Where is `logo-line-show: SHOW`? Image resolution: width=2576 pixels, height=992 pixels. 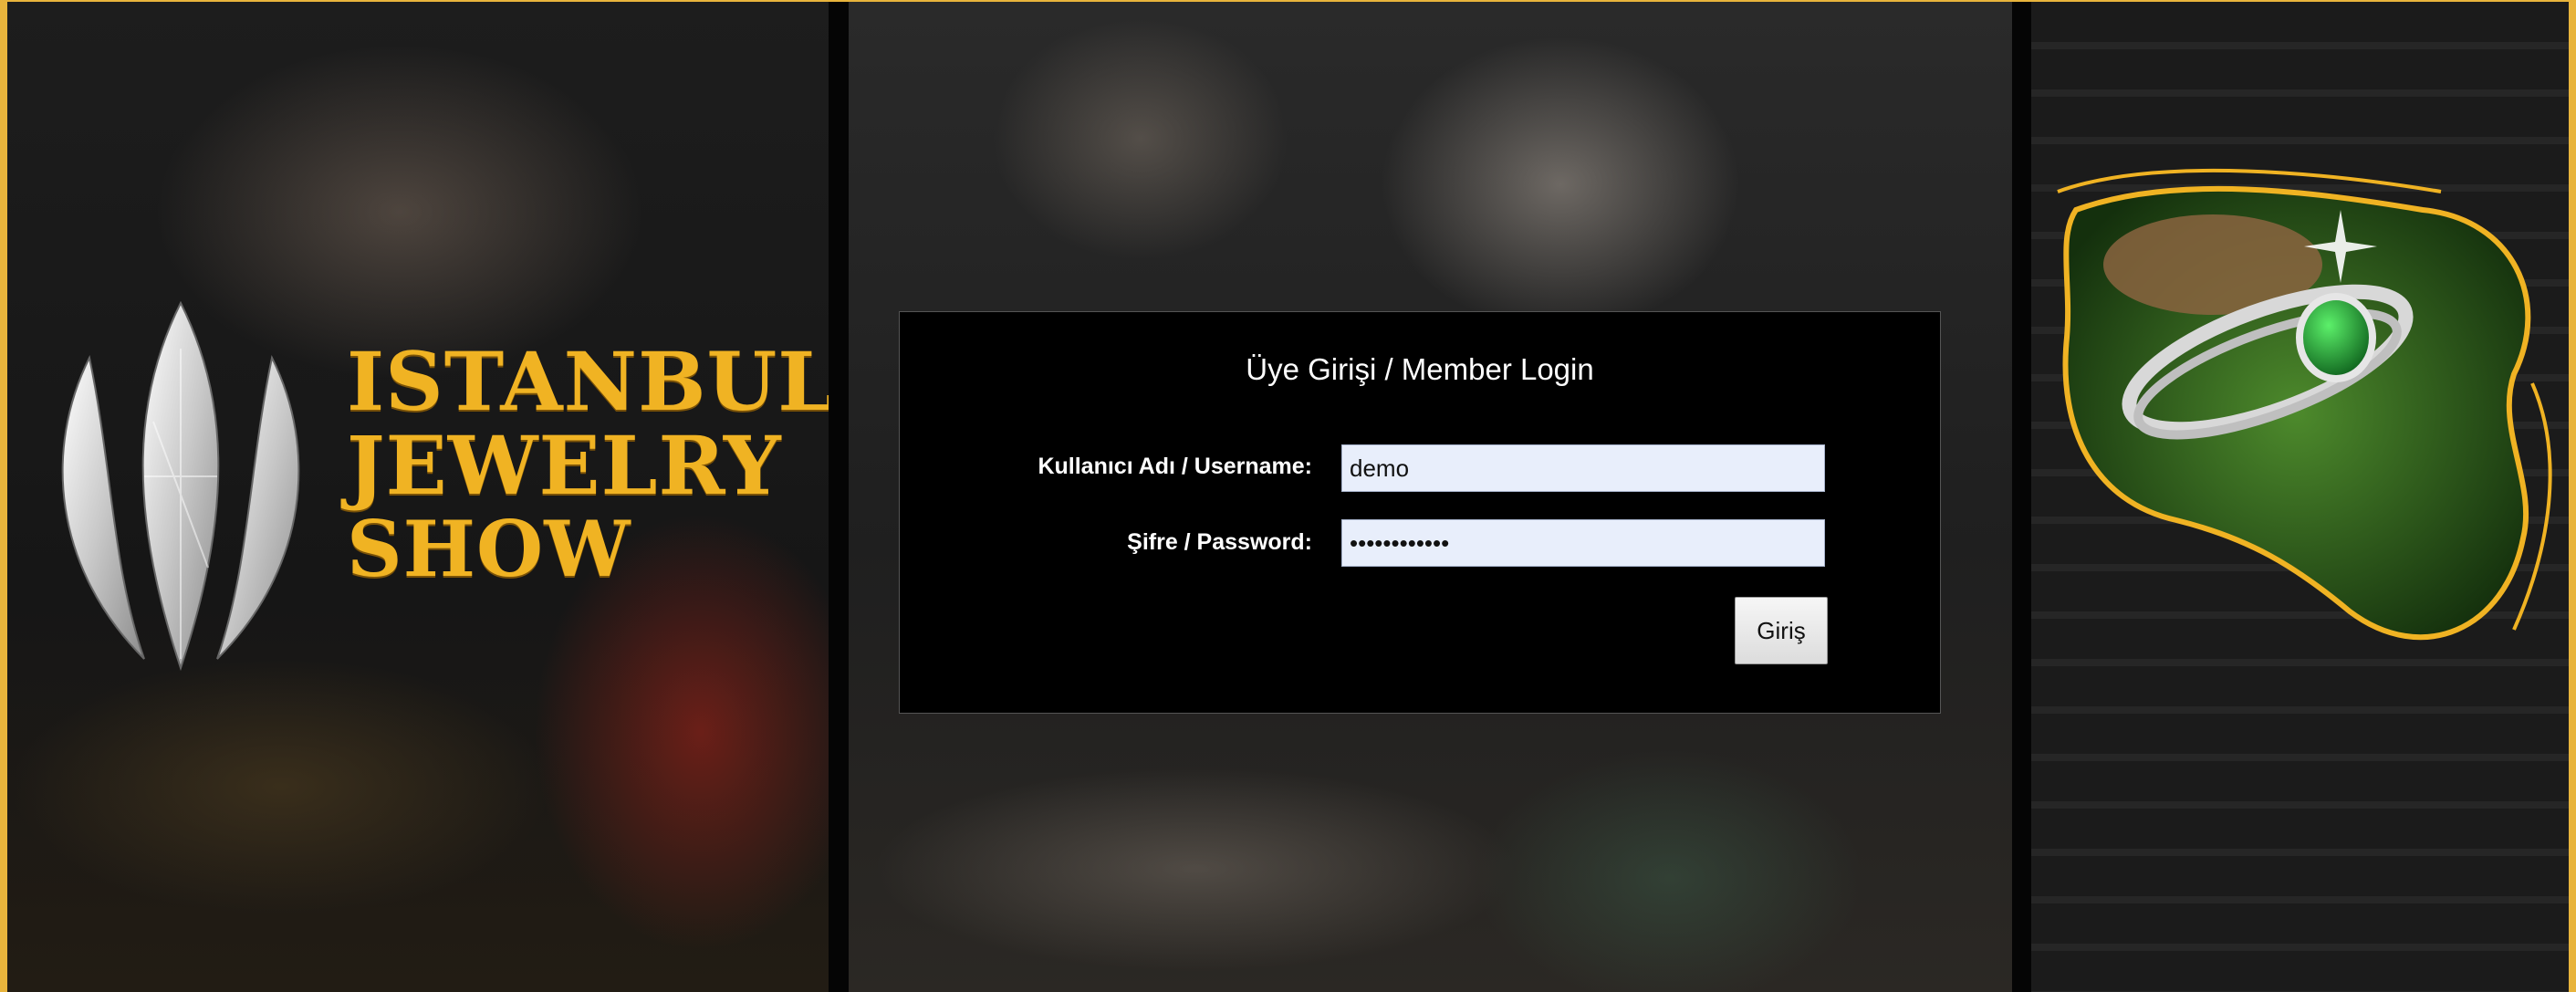 logo-line-show: SHOW is located at coordinates (489, 549).